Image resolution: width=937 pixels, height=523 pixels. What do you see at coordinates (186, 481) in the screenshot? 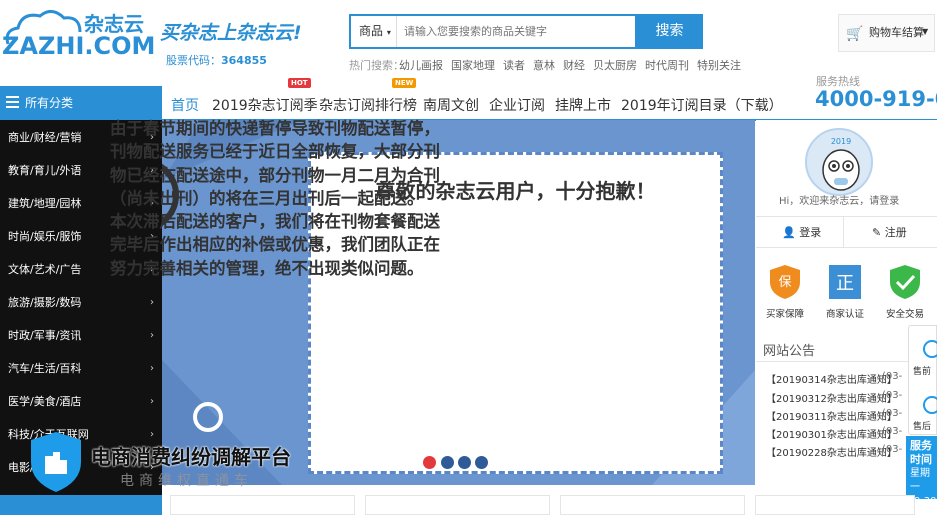
I see `watermark-subtitle: 电商维权直通车` at bounding box center [186, 481].